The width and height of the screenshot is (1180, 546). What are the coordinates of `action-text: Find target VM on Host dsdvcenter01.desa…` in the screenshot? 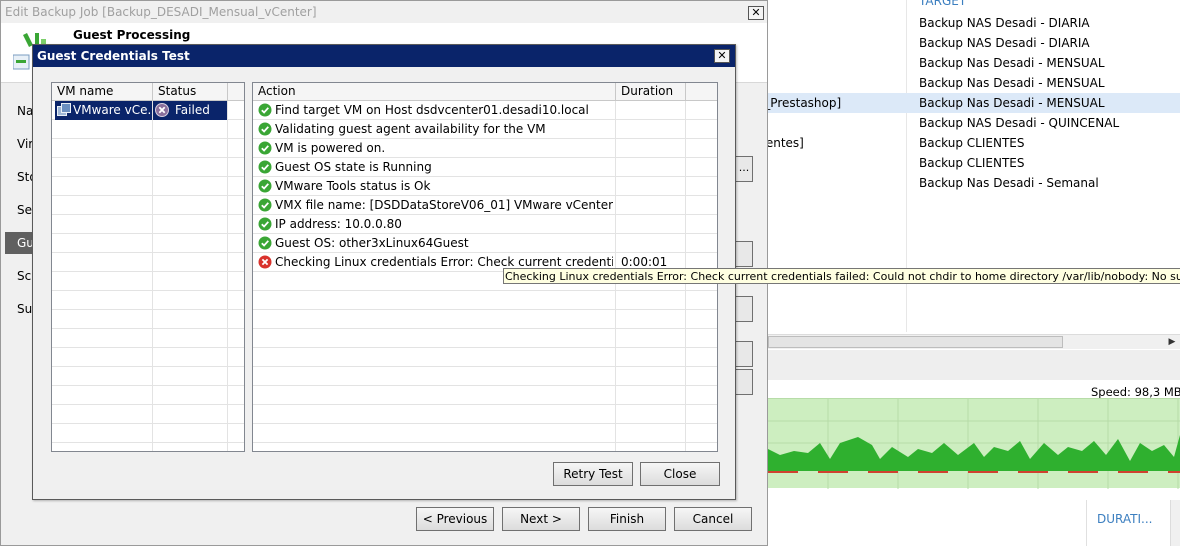 It's located at (432, 110).